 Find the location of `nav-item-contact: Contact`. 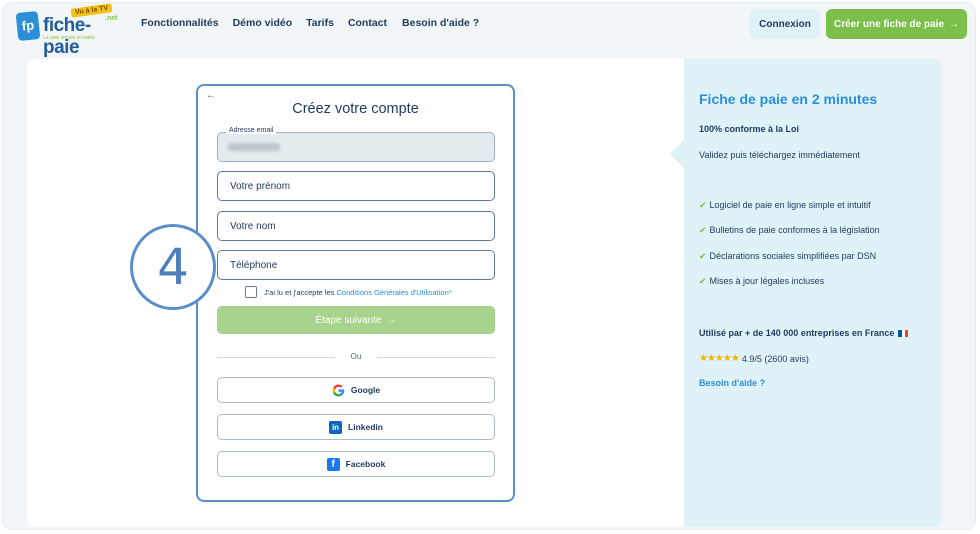

nav-item-contact: Contact is located at coordinates (367, 23).